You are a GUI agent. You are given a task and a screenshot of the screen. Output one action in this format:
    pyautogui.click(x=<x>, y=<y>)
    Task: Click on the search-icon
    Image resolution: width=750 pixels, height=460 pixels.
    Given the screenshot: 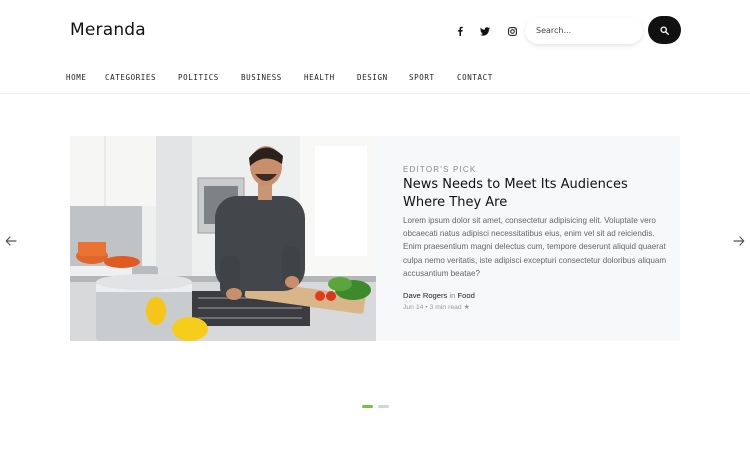 What is the action you would take?
    pyautogui.click(x=664, y=30)
    